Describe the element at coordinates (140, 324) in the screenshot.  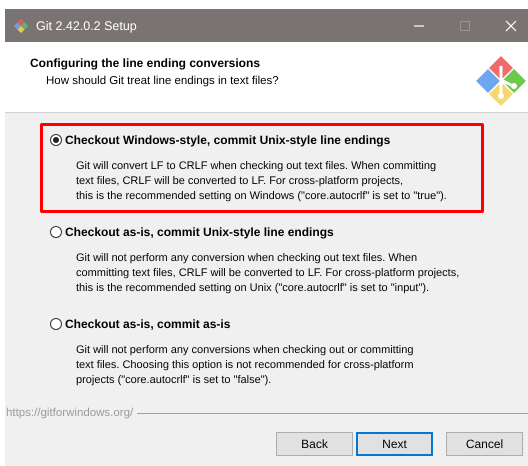
I see `radio-option: Checkout as-is, commit as-is` at that location.